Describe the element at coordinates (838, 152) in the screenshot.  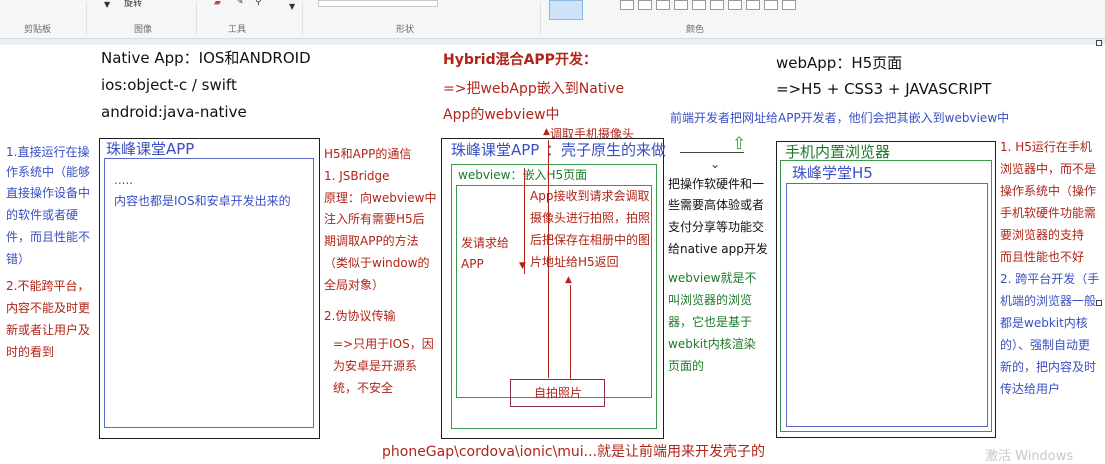
I see `builtin-browser-title: 手机内置浏览器` at that location.